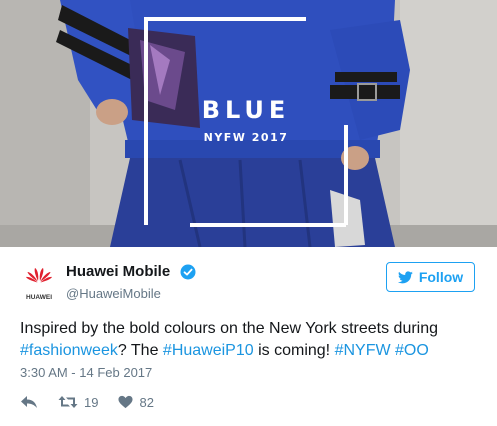 Image resolution: width=497 pixels, height=426 pixels. What do you see at coordinates (208, 350) in the screenshot?
I see `hashtag-link: #HuaweiP10` at bounding box center [208, 350].